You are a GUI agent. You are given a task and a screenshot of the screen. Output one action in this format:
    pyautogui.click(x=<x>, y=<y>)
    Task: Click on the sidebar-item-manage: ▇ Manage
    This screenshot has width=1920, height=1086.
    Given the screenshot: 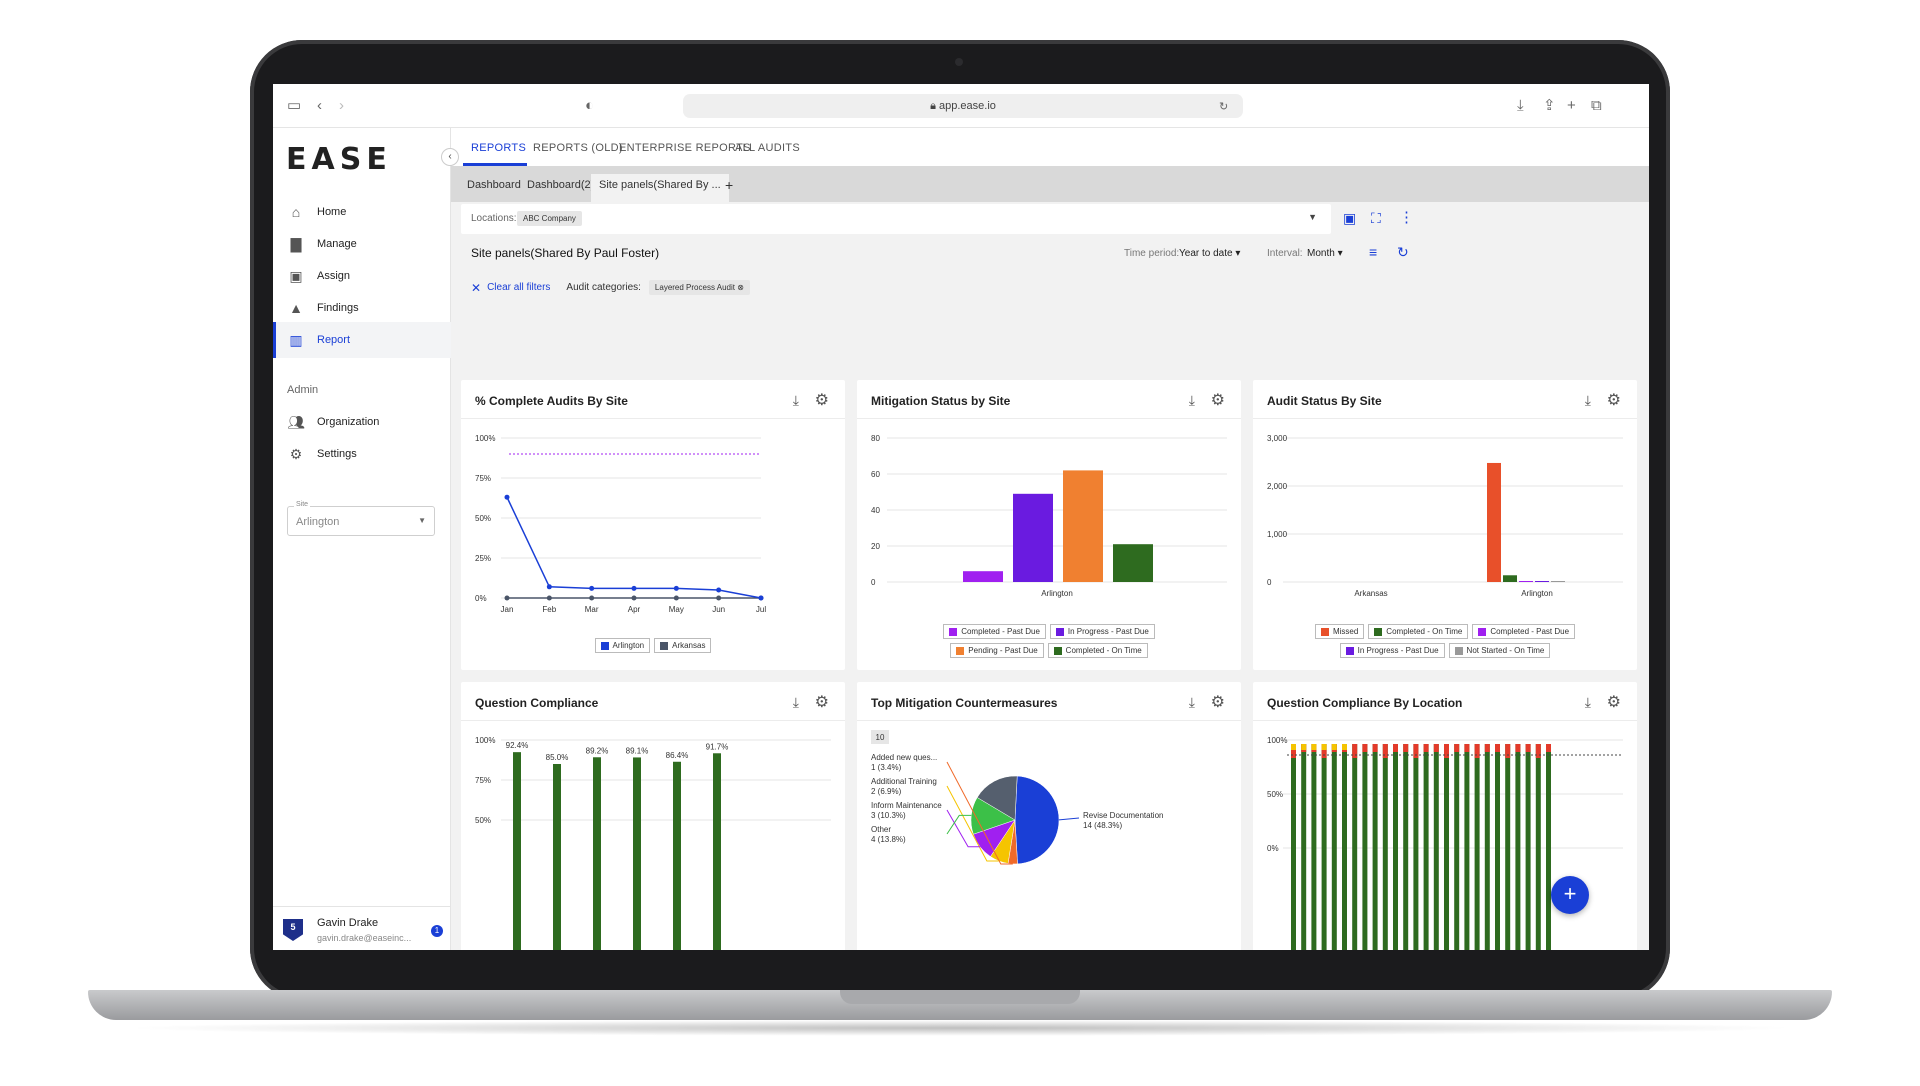 What is the action you would take?
    pyautogui.click(x=362, y=244)
    